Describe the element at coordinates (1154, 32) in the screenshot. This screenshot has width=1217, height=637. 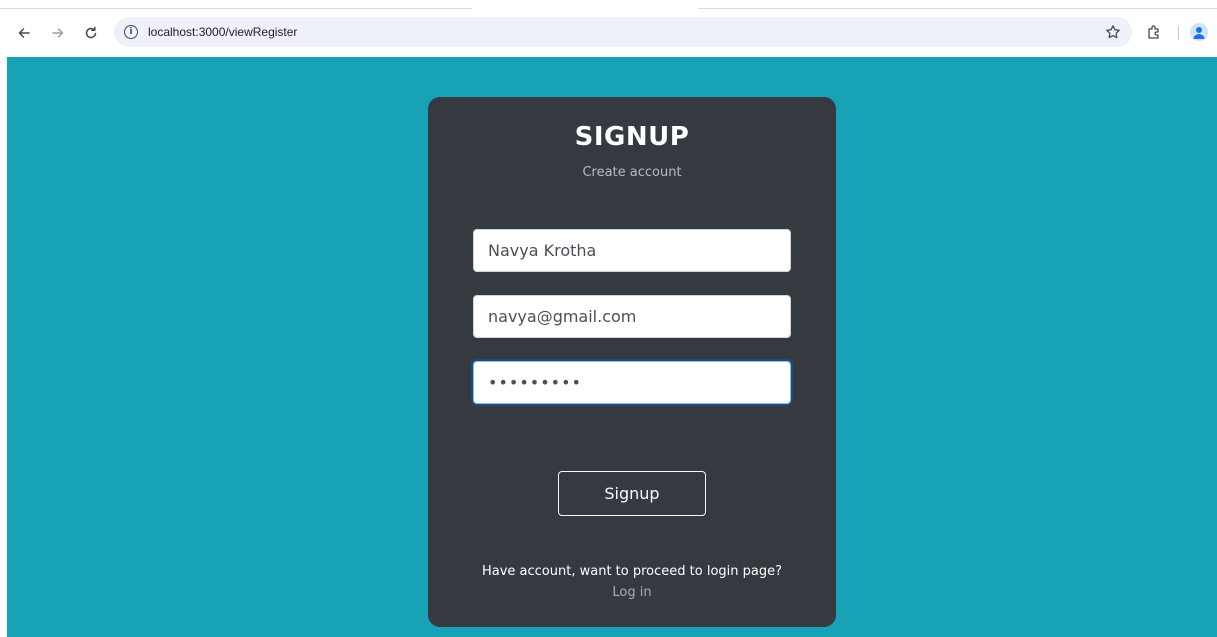
I see `puzzle-icon` at that location.